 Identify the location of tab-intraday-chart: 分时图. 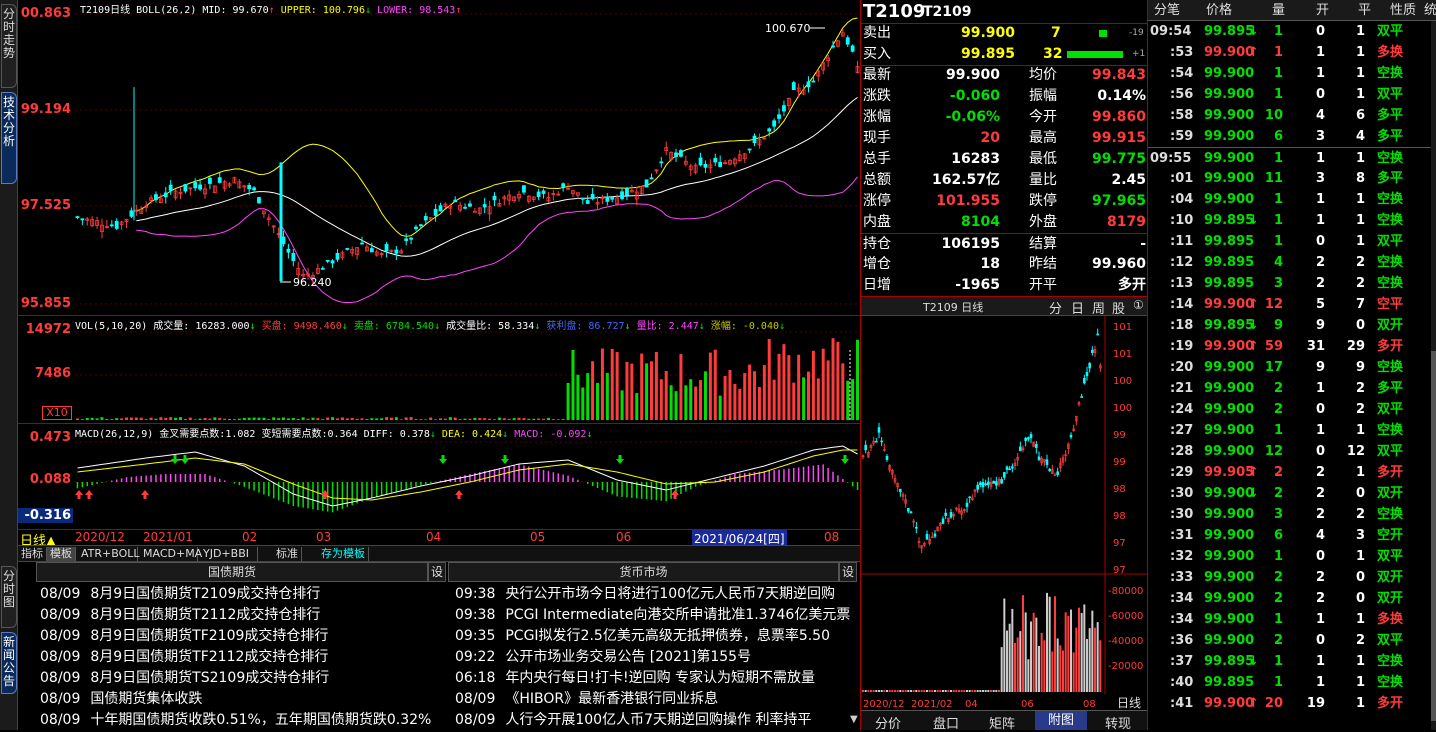
(9, 597).